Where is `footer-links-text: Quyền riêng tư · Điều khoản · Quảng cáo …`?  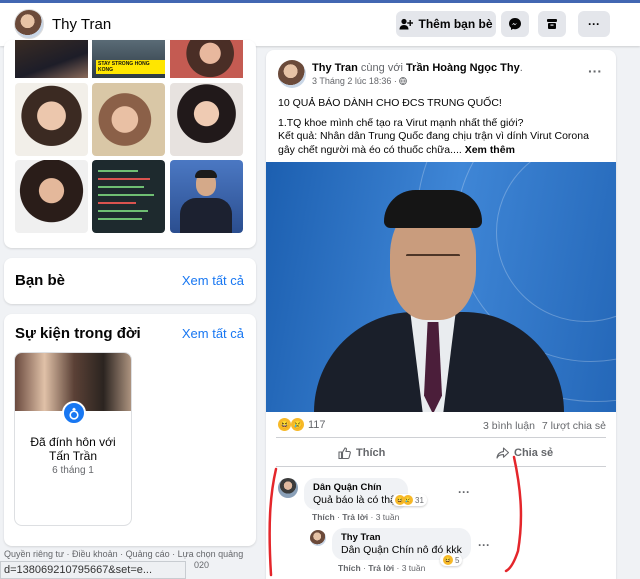
footer-links-text: Quyền riêng tư · Điều khoản · Quảng cáo … is located at coordinates (130, 554).